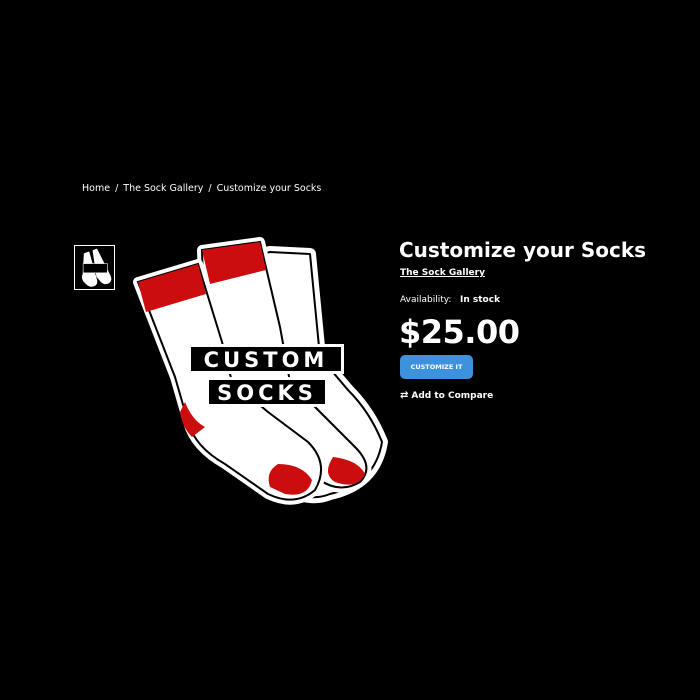  I want to click on breadcrumb-home-link: Home, so click(96, 188).